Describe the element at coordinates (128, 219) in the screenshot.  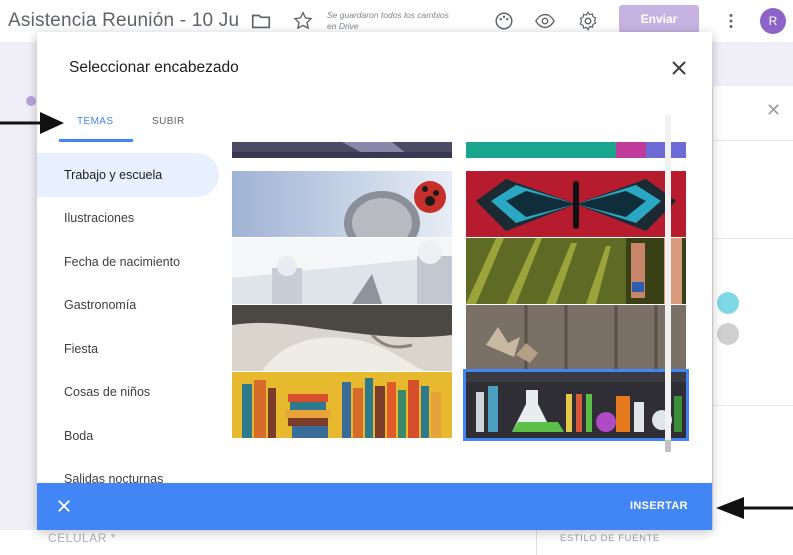
I see `category-item-ilustraciones: Ilustraciones` at that location.